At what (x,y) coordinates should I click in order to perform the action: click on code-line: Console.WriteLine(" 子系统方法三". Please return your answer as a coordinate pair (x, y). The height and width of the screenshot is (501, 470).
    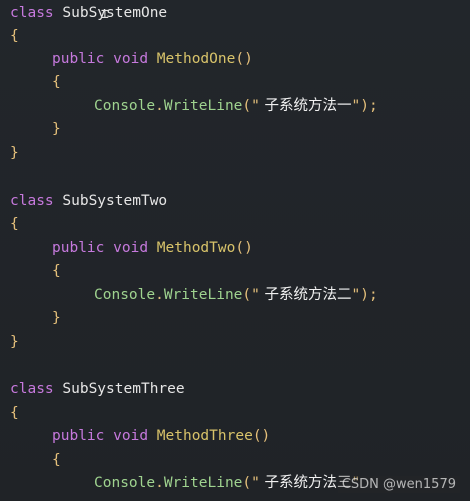
    Looking at the image, I should click on (185, 483).